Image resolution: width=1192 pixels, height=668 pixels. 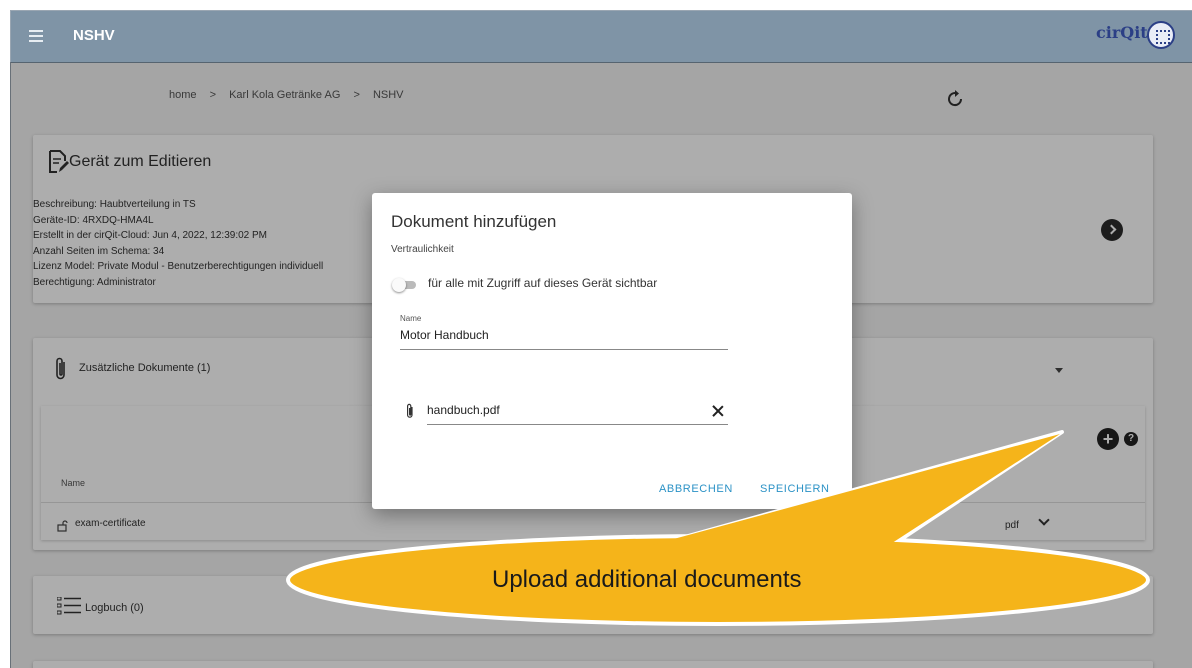 What do you see at coordinates (410, 410) in the screenshot?
I see `attachment-icon` at bounding box center [410, 410].